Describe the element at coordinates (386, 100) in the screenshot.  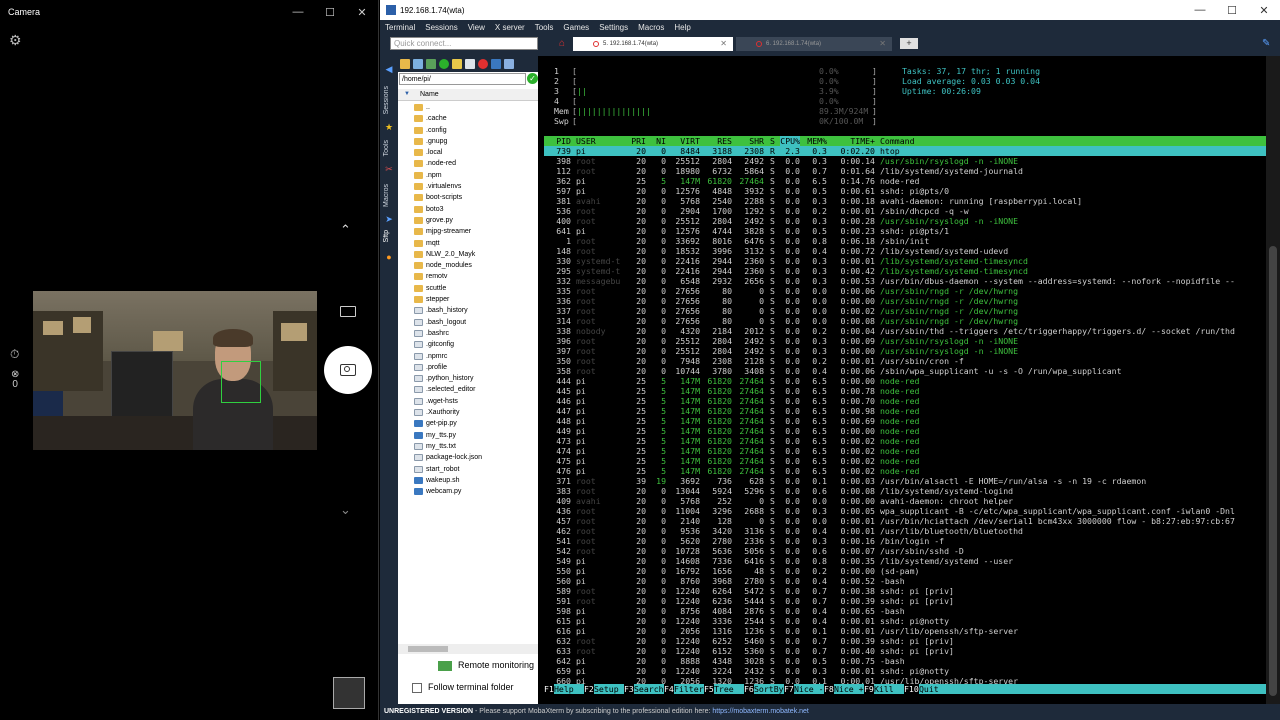
I see `sessions-tab: Sessions` at that location.